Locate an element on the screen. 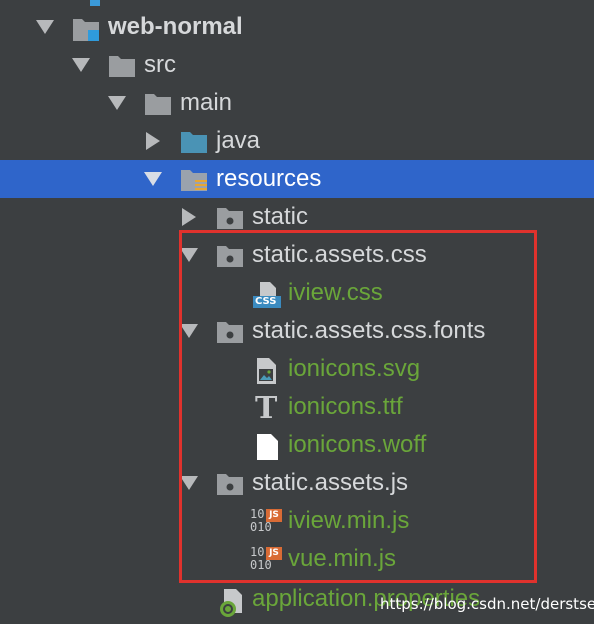  resources-folder-icon is located at coordinates (194, 180).